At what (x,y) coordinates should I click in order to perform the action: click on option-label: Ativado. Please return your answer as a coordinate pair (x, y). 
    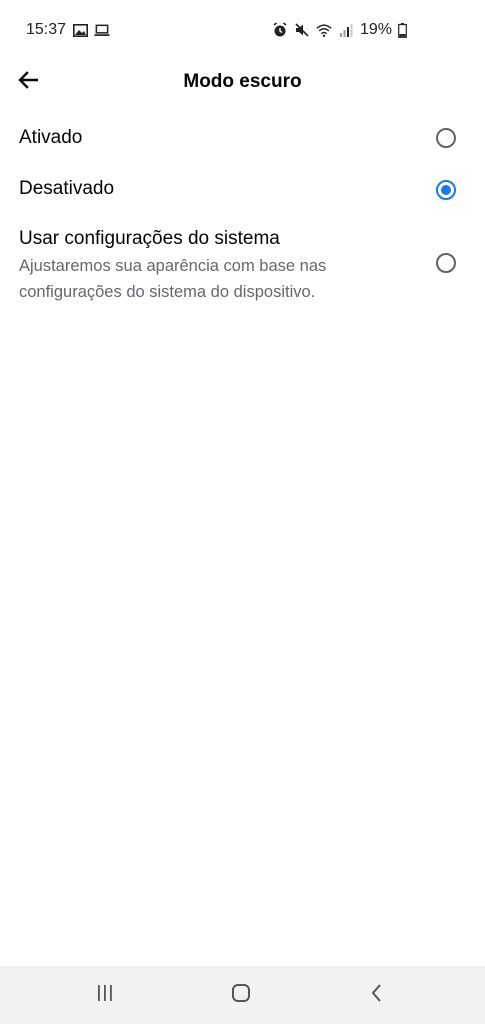
    Looking at the image, I should click on (51, 137).